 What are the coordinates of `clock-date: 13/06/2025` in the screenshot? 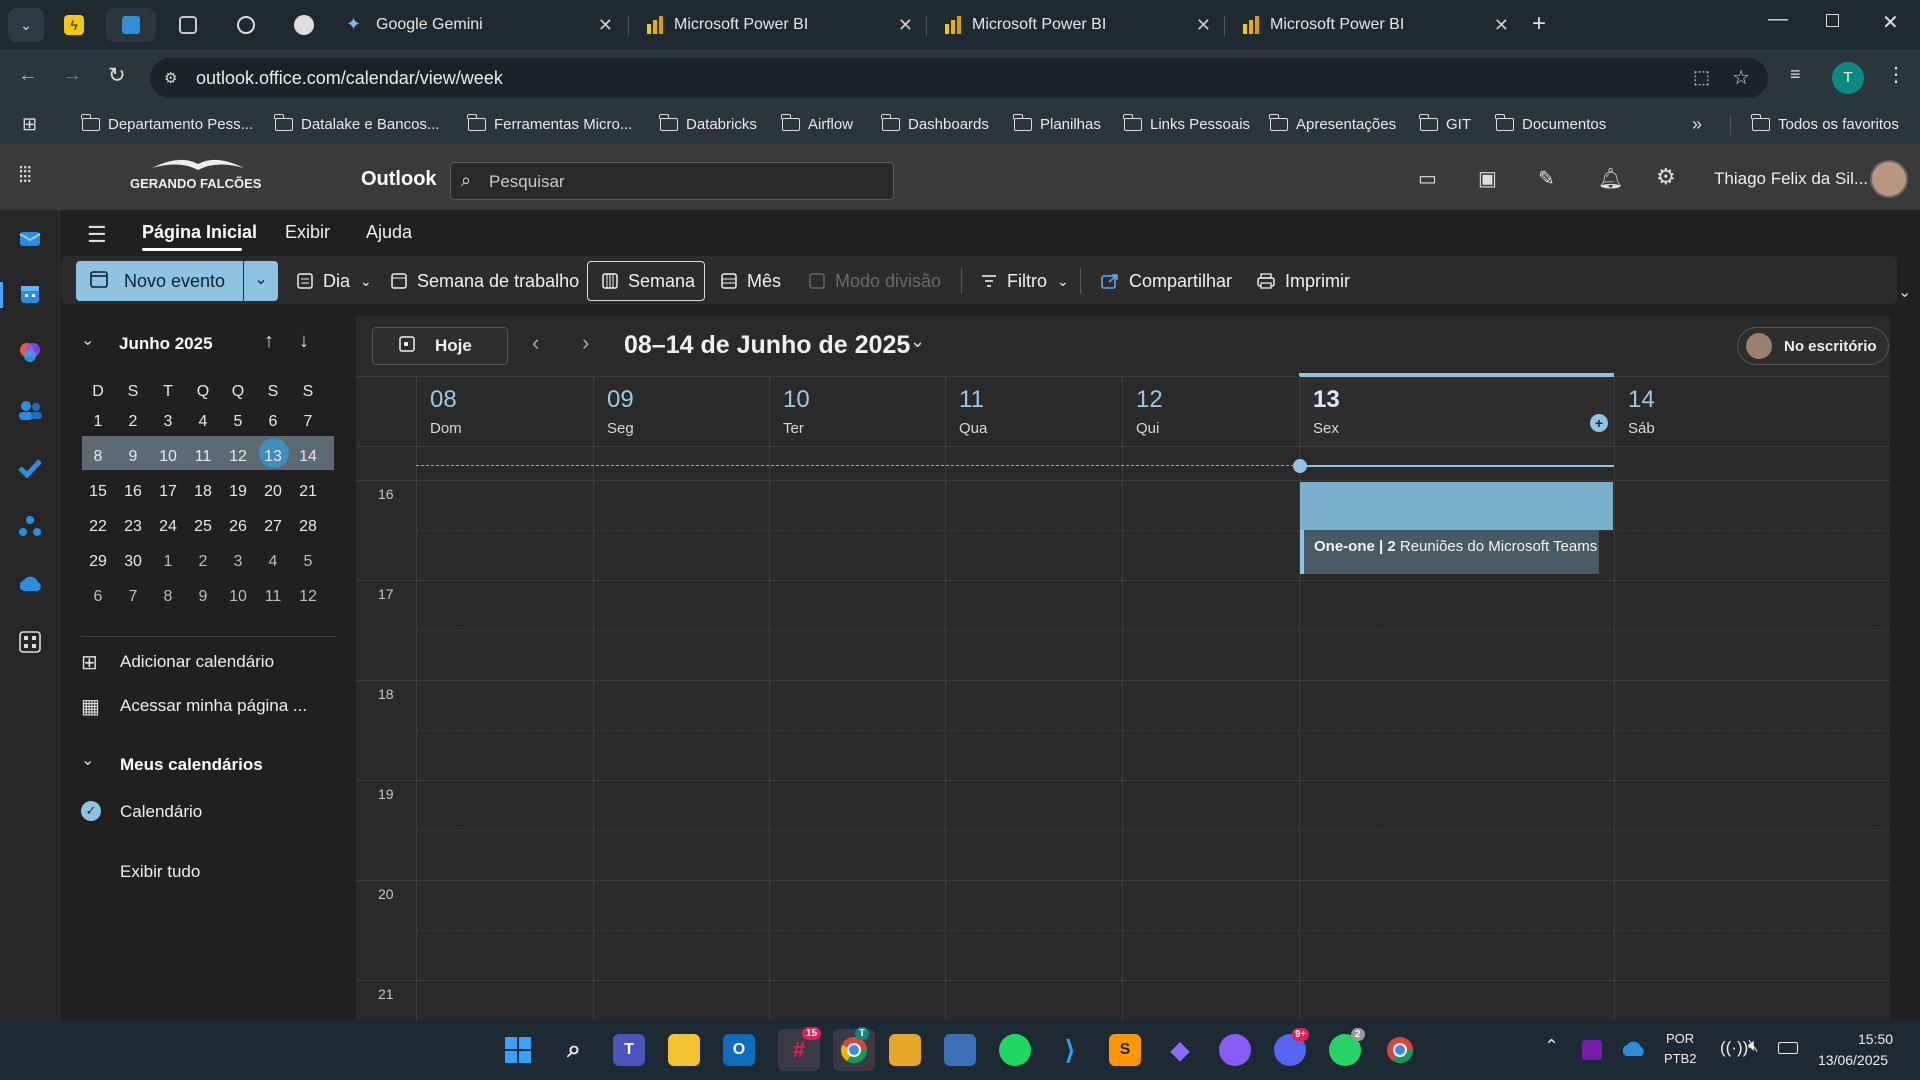 It's located at (1853, 1060).